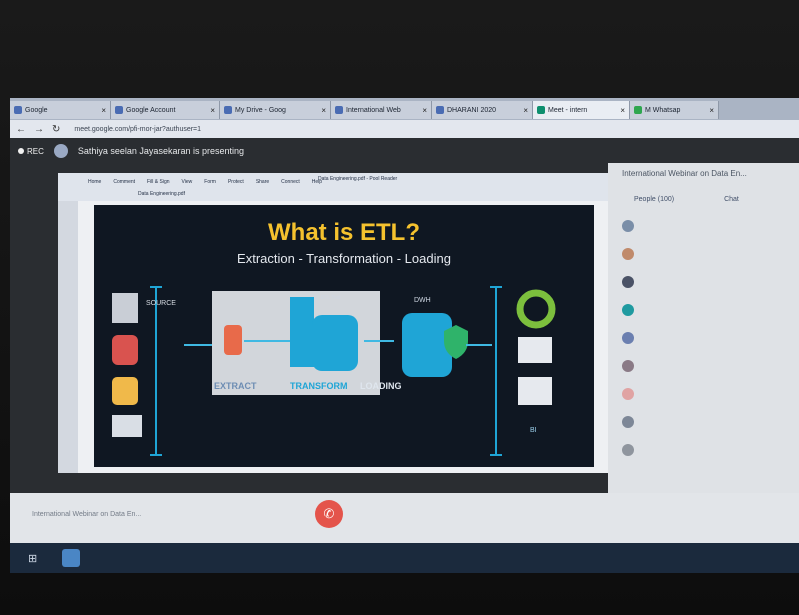 This screenshot has height=615, width=799. I want to click on transform-db-icon, so click(335, 343).